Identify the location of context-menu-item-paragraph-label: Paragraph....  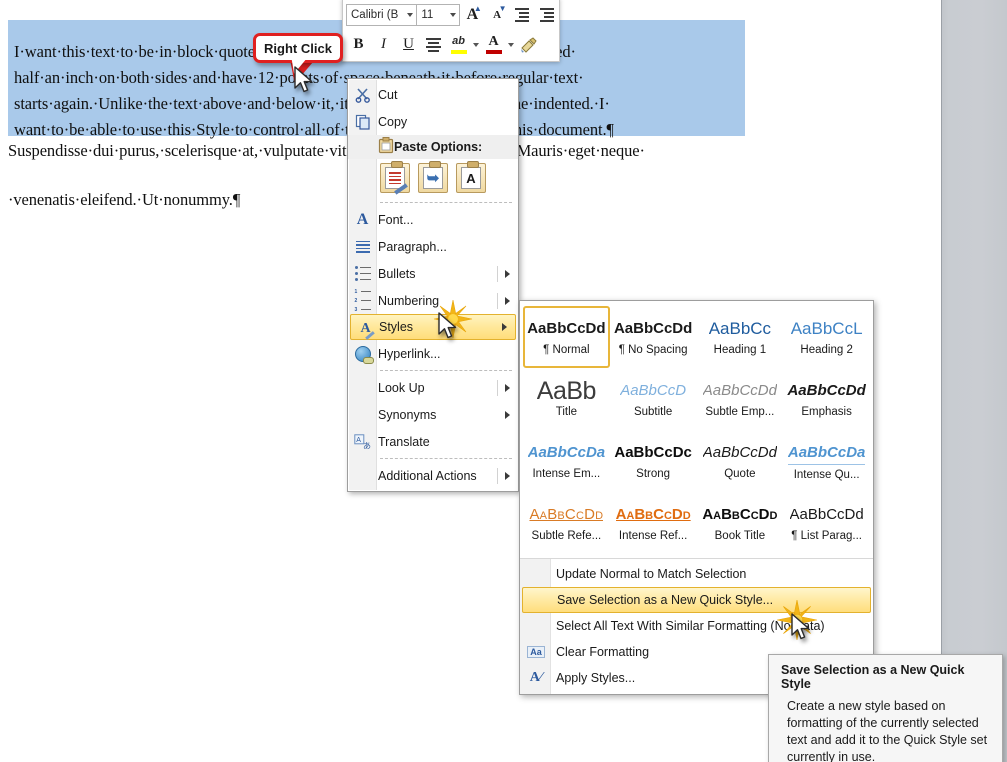
(412, 246).